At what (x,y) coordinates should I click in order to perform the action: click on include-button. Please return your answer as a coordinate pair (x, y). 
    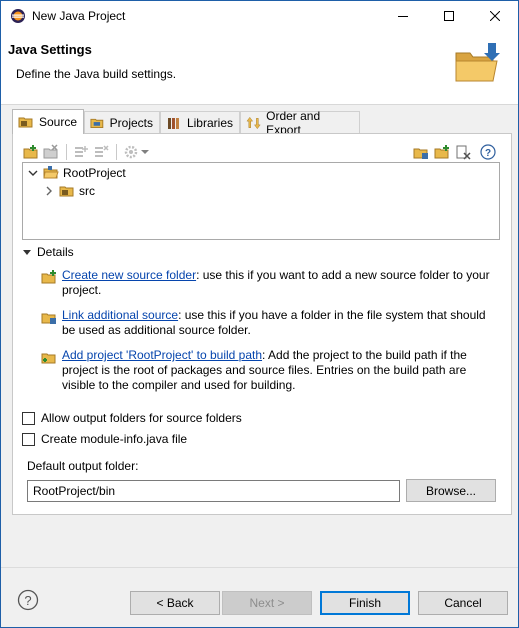
    Looking at the image, I should click on (81, 152).